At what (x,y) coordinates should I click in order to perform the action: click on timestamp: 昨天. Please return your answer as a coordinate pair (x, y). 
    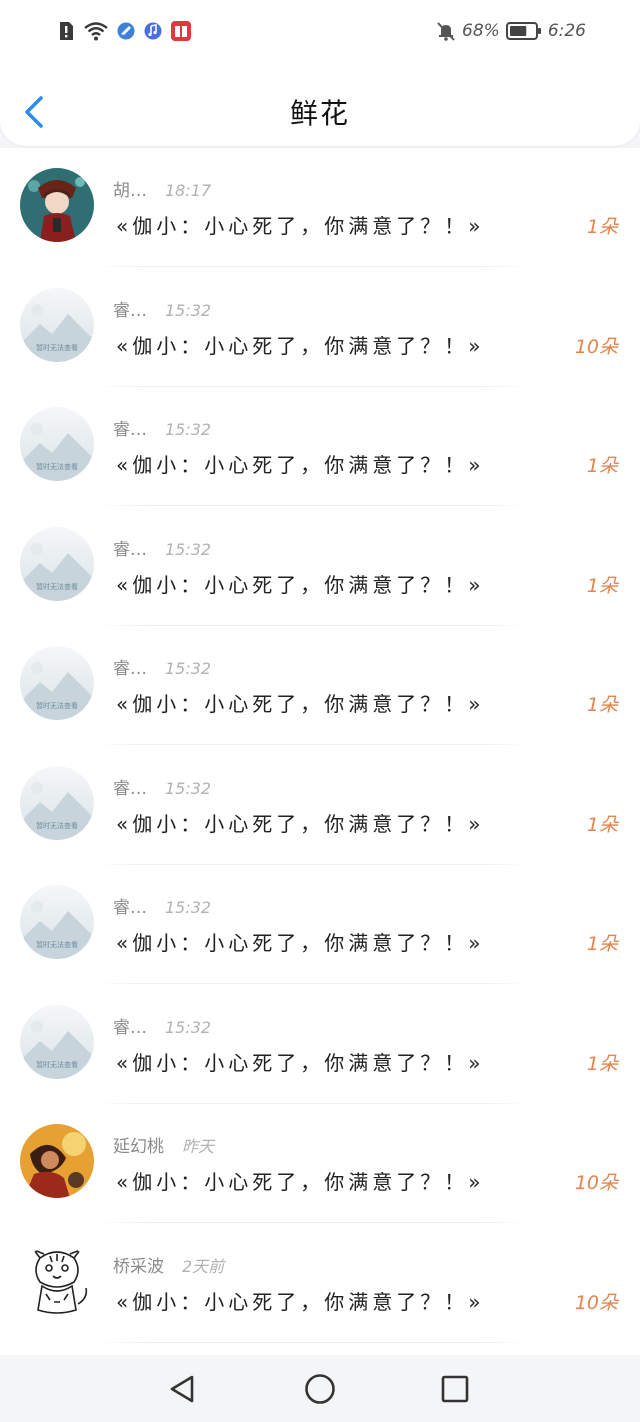
    Looking at the image, I should click on (198, 1146).